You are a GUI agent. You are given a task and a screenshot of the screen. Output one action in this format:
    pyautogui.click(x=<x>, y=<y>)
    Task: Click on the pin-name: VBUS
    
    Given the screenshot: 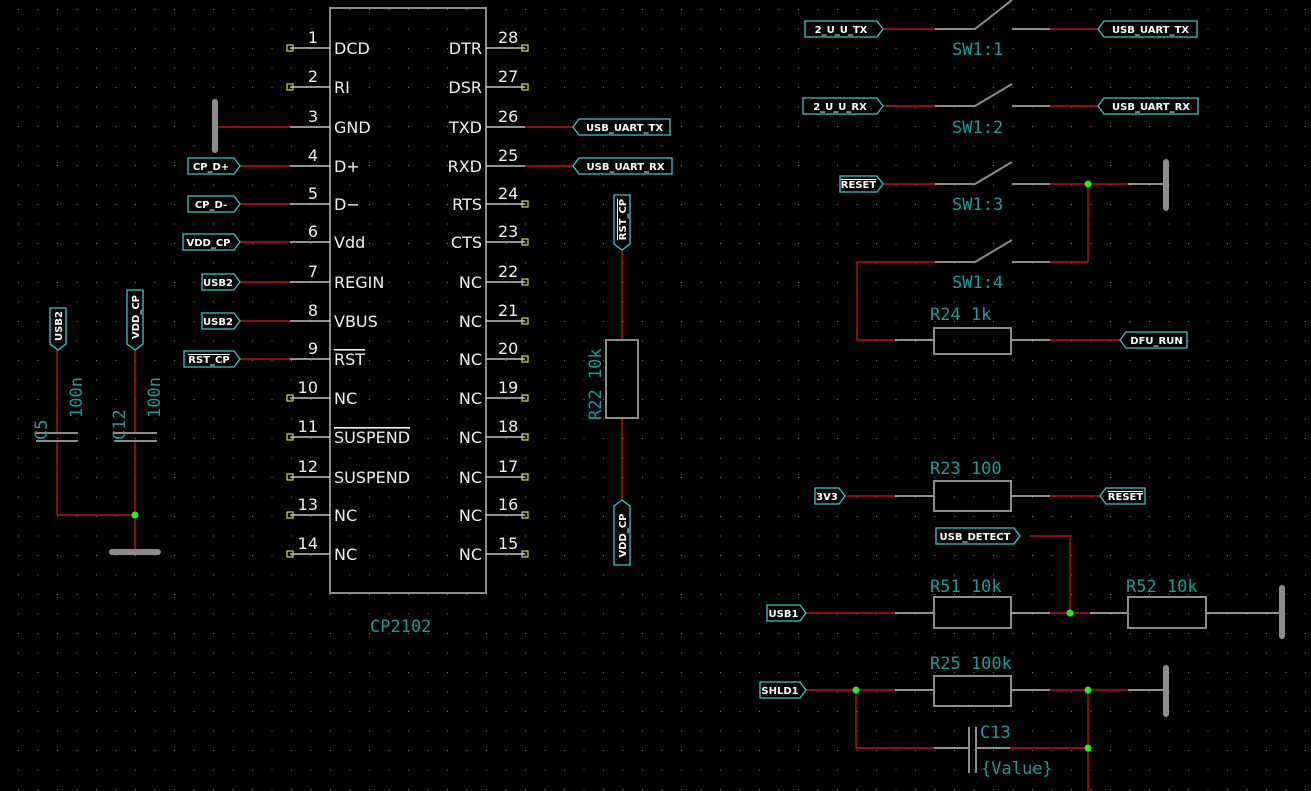 What is the action you would take?
    pyautogui.click(x=356, y=321)
    